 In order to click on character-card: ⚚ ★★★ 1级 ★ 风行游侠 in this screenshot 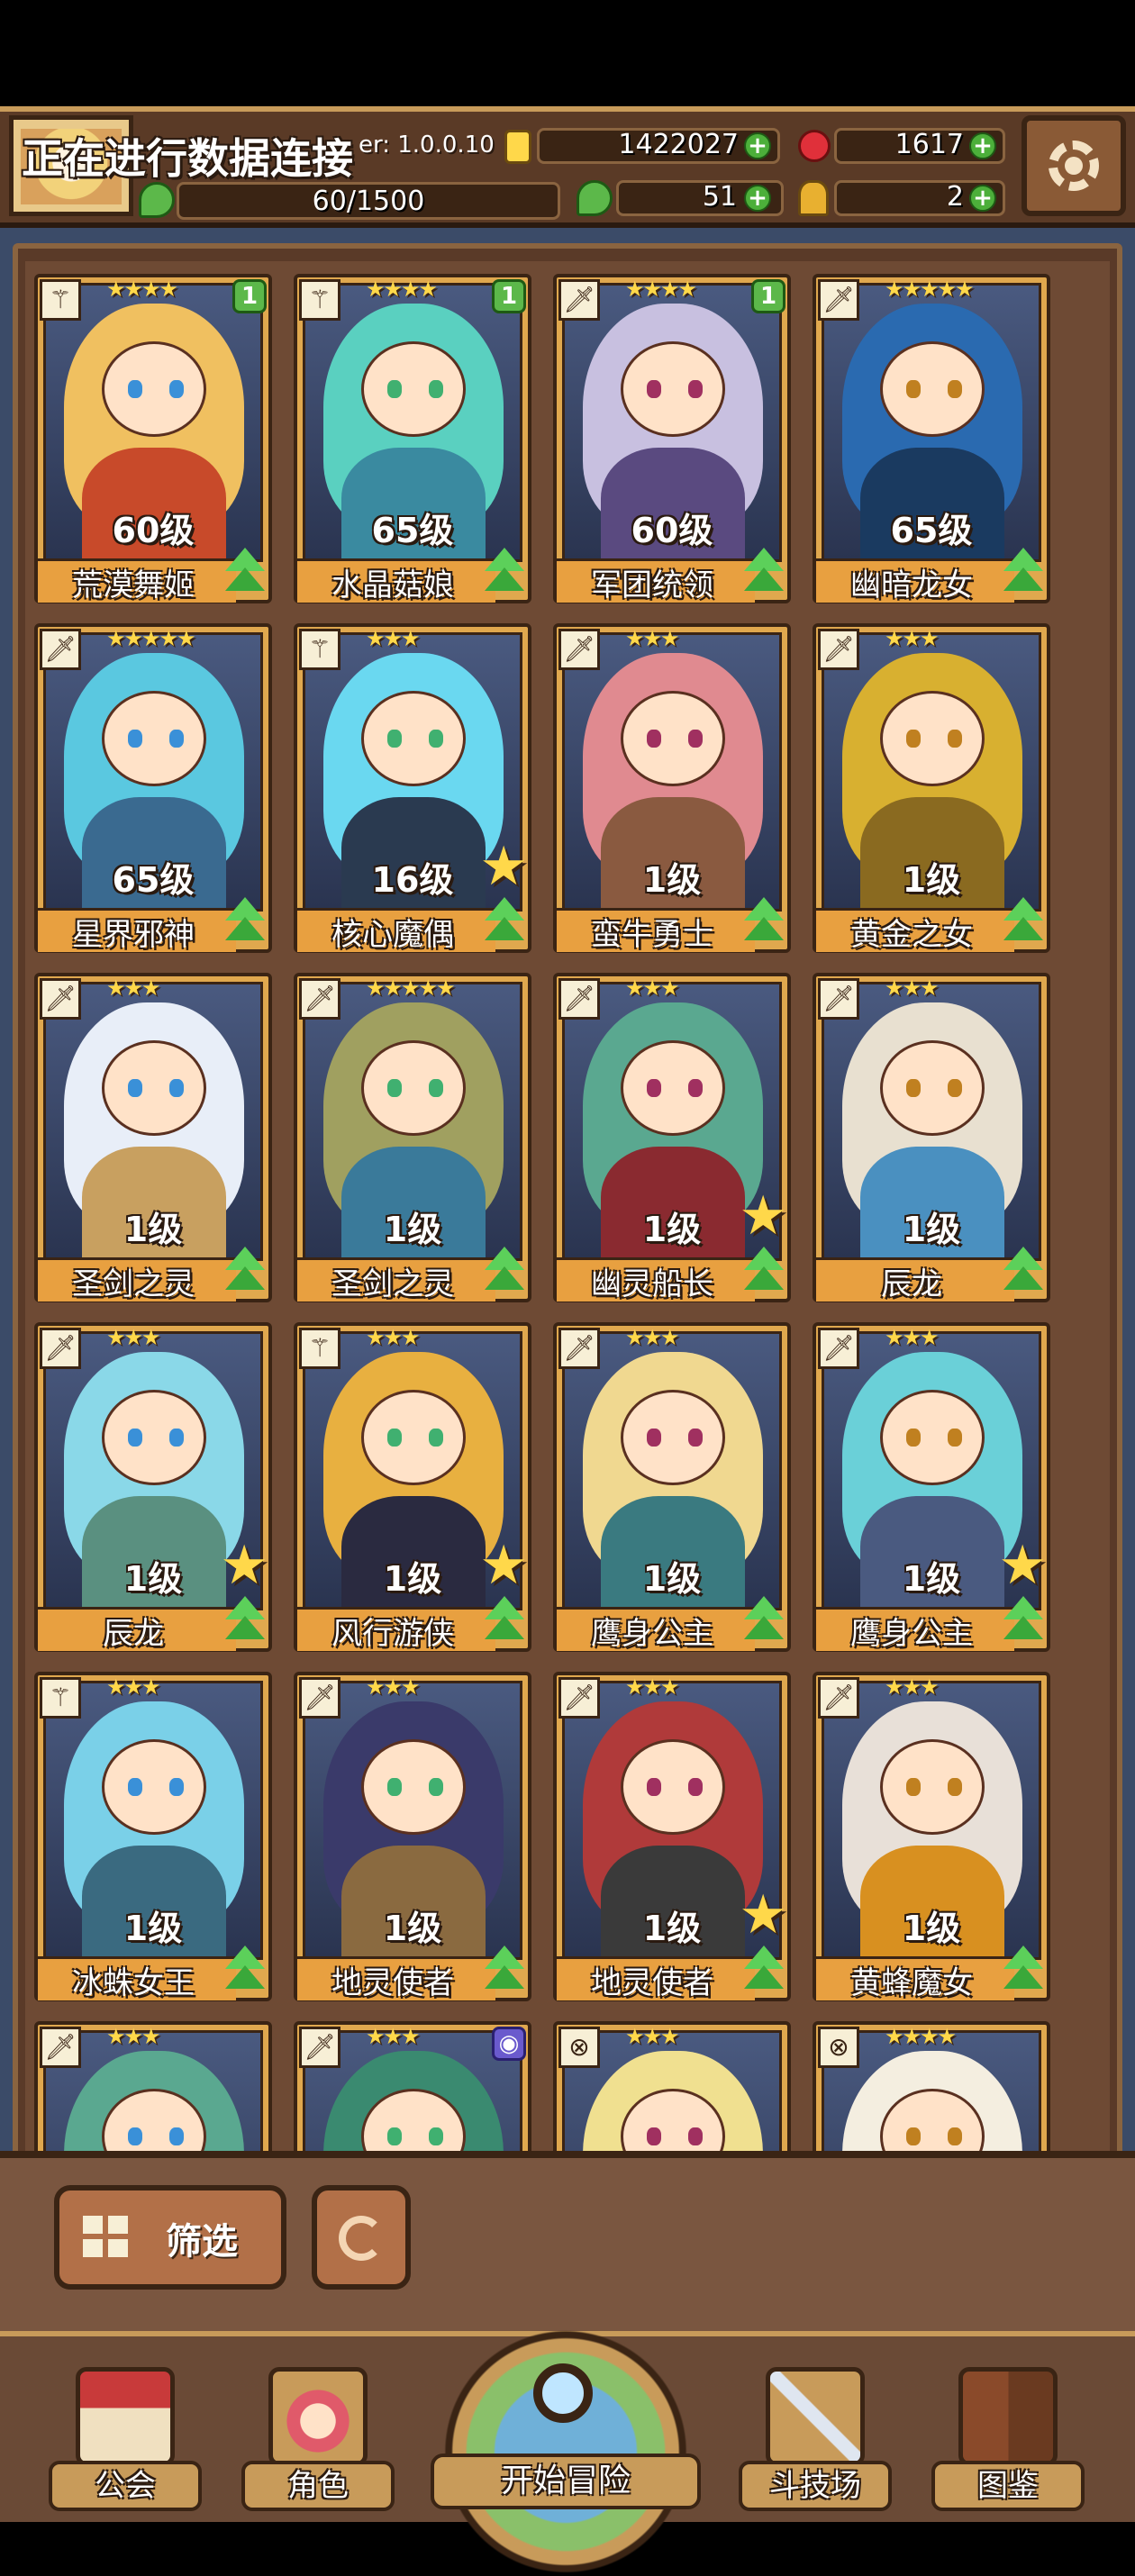, I will do `click(412, 1487)`.